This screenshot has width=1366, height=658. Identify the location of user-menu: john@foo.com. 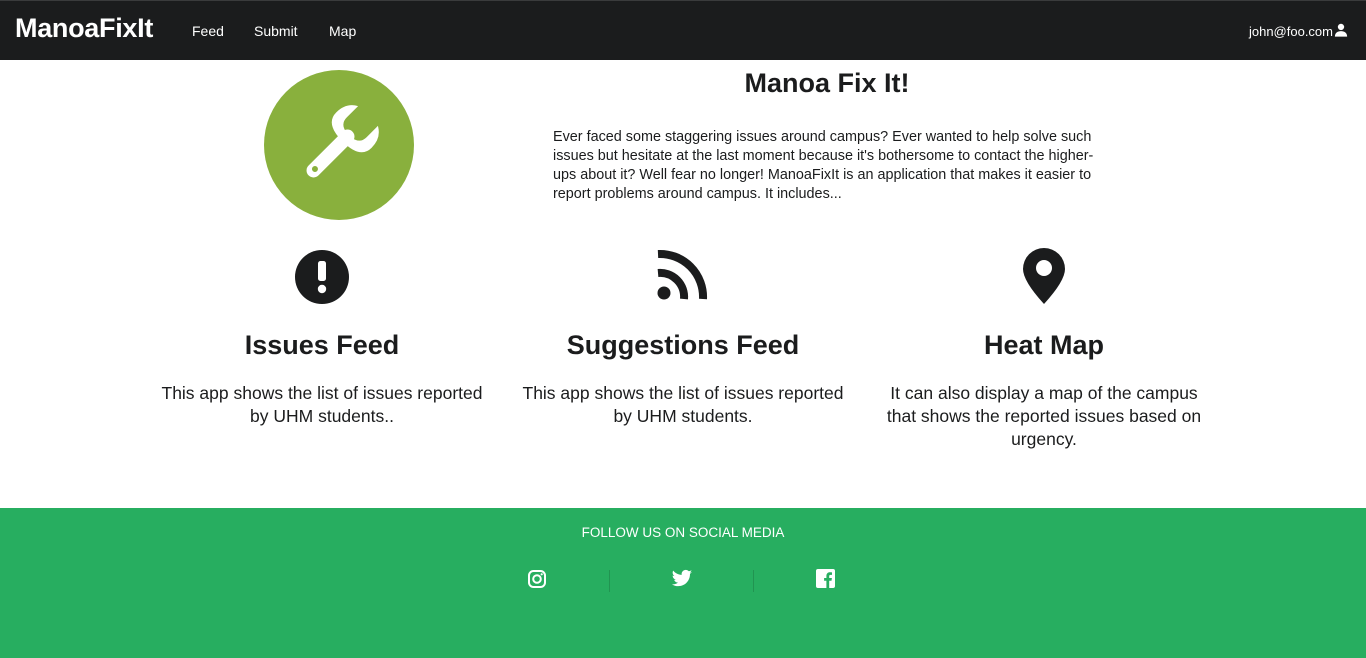
(1298, 31).